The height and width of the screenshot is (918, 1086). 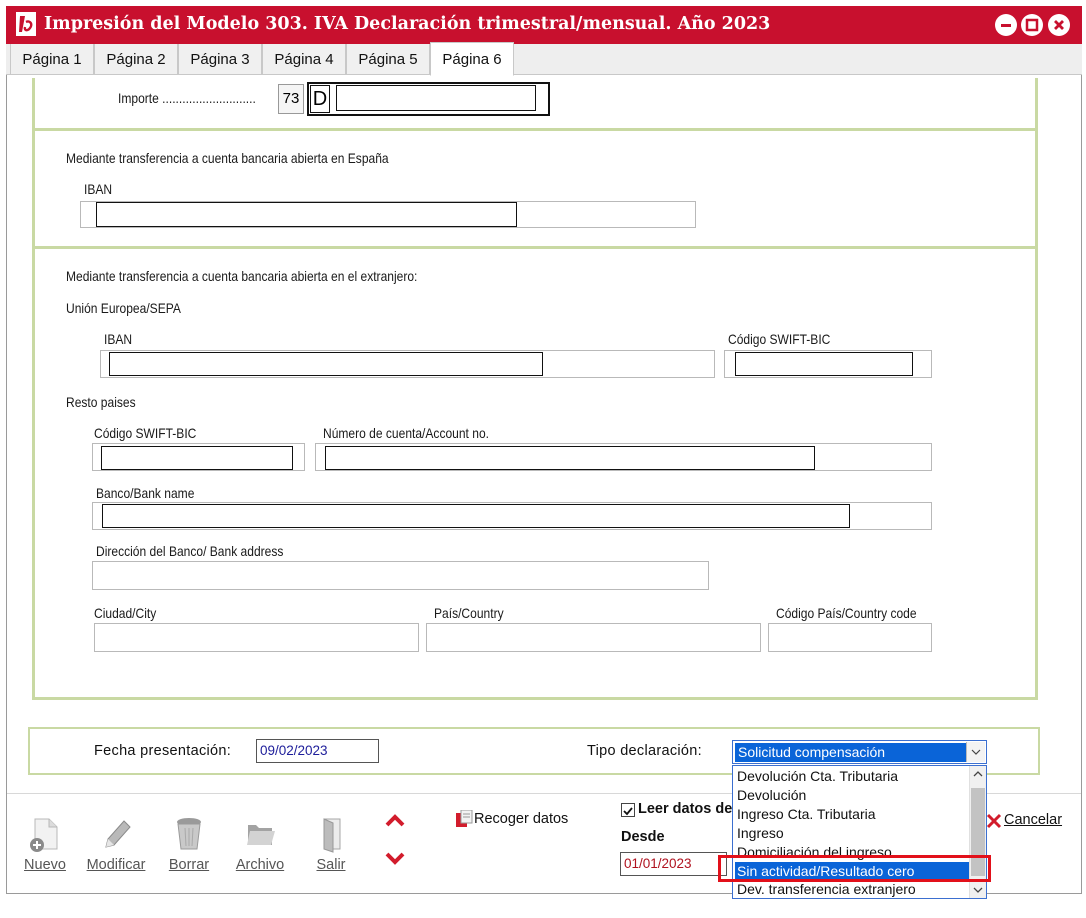 What do you see at coordinates (118, 339) in the screenshot?
I see `ue-iban-label: IBAN` at bounding box center [118, 339].